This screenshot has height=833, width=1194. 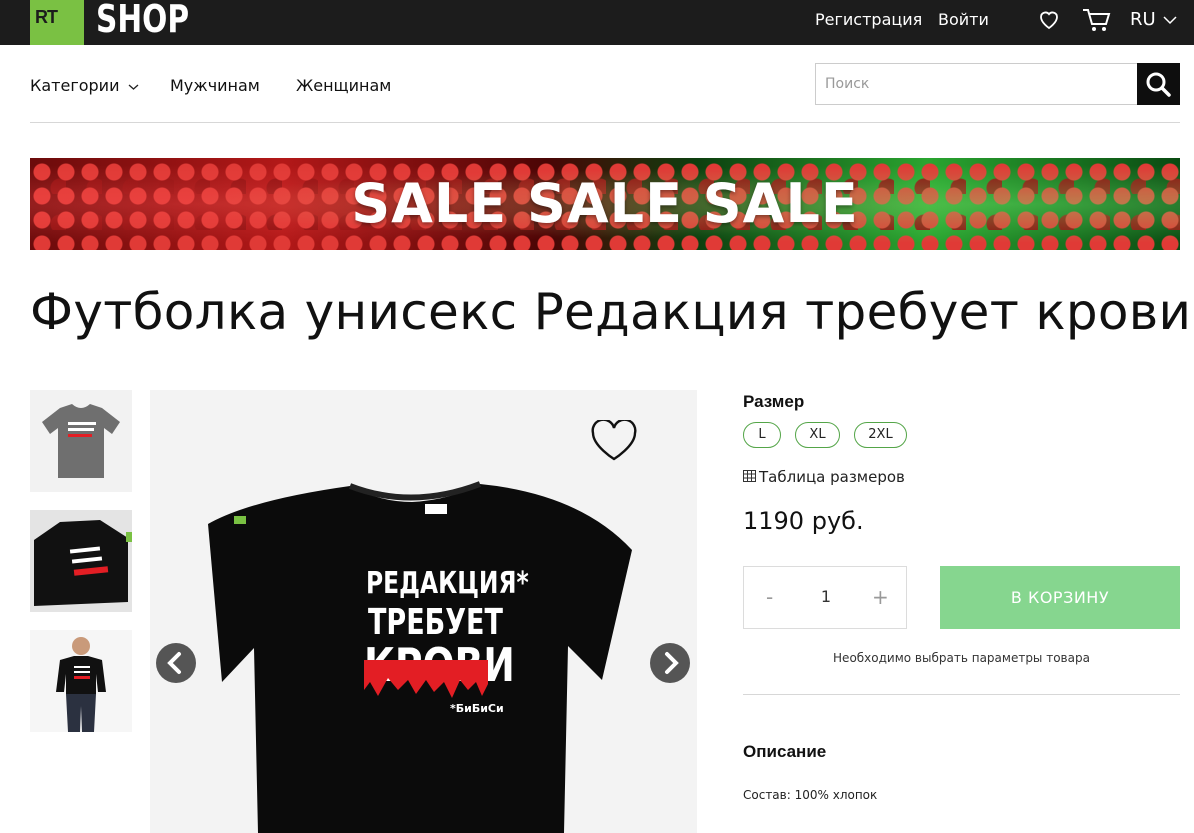 What do you see at coordinates (1143, 19) in the screenshot?
I see `language-label: RU` at bounding box center [1143, 19].